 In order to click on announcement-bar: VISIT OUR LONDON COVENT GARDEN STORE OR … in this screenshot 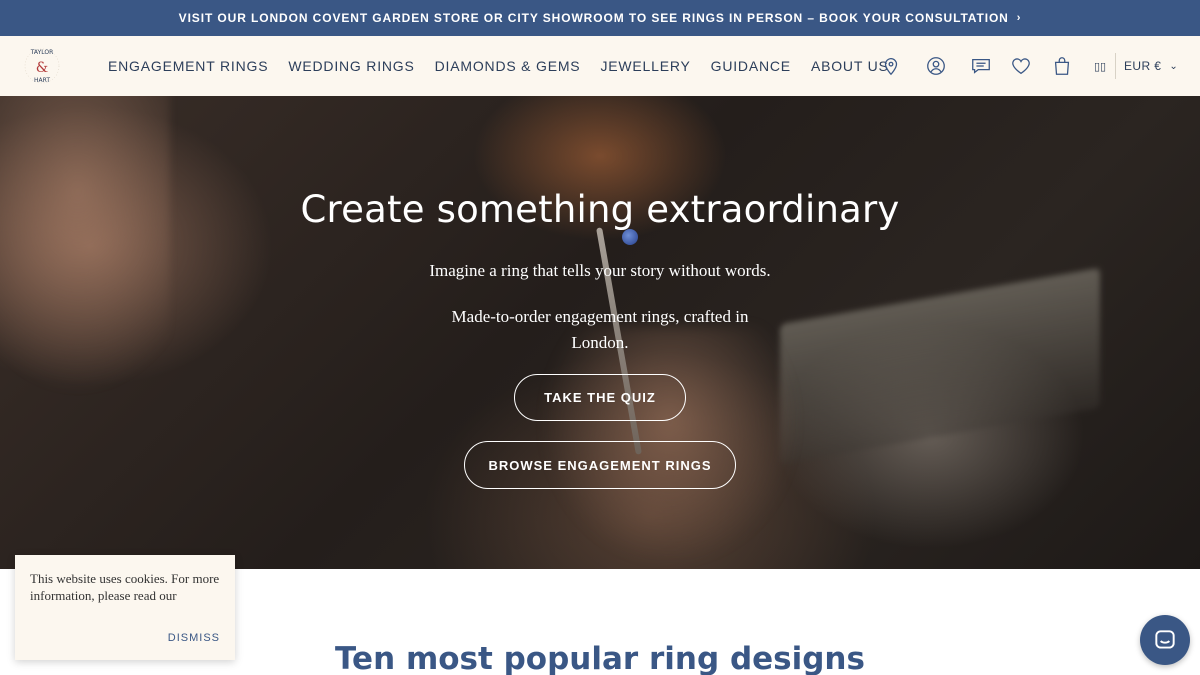, I will do `click(600, 18)`.